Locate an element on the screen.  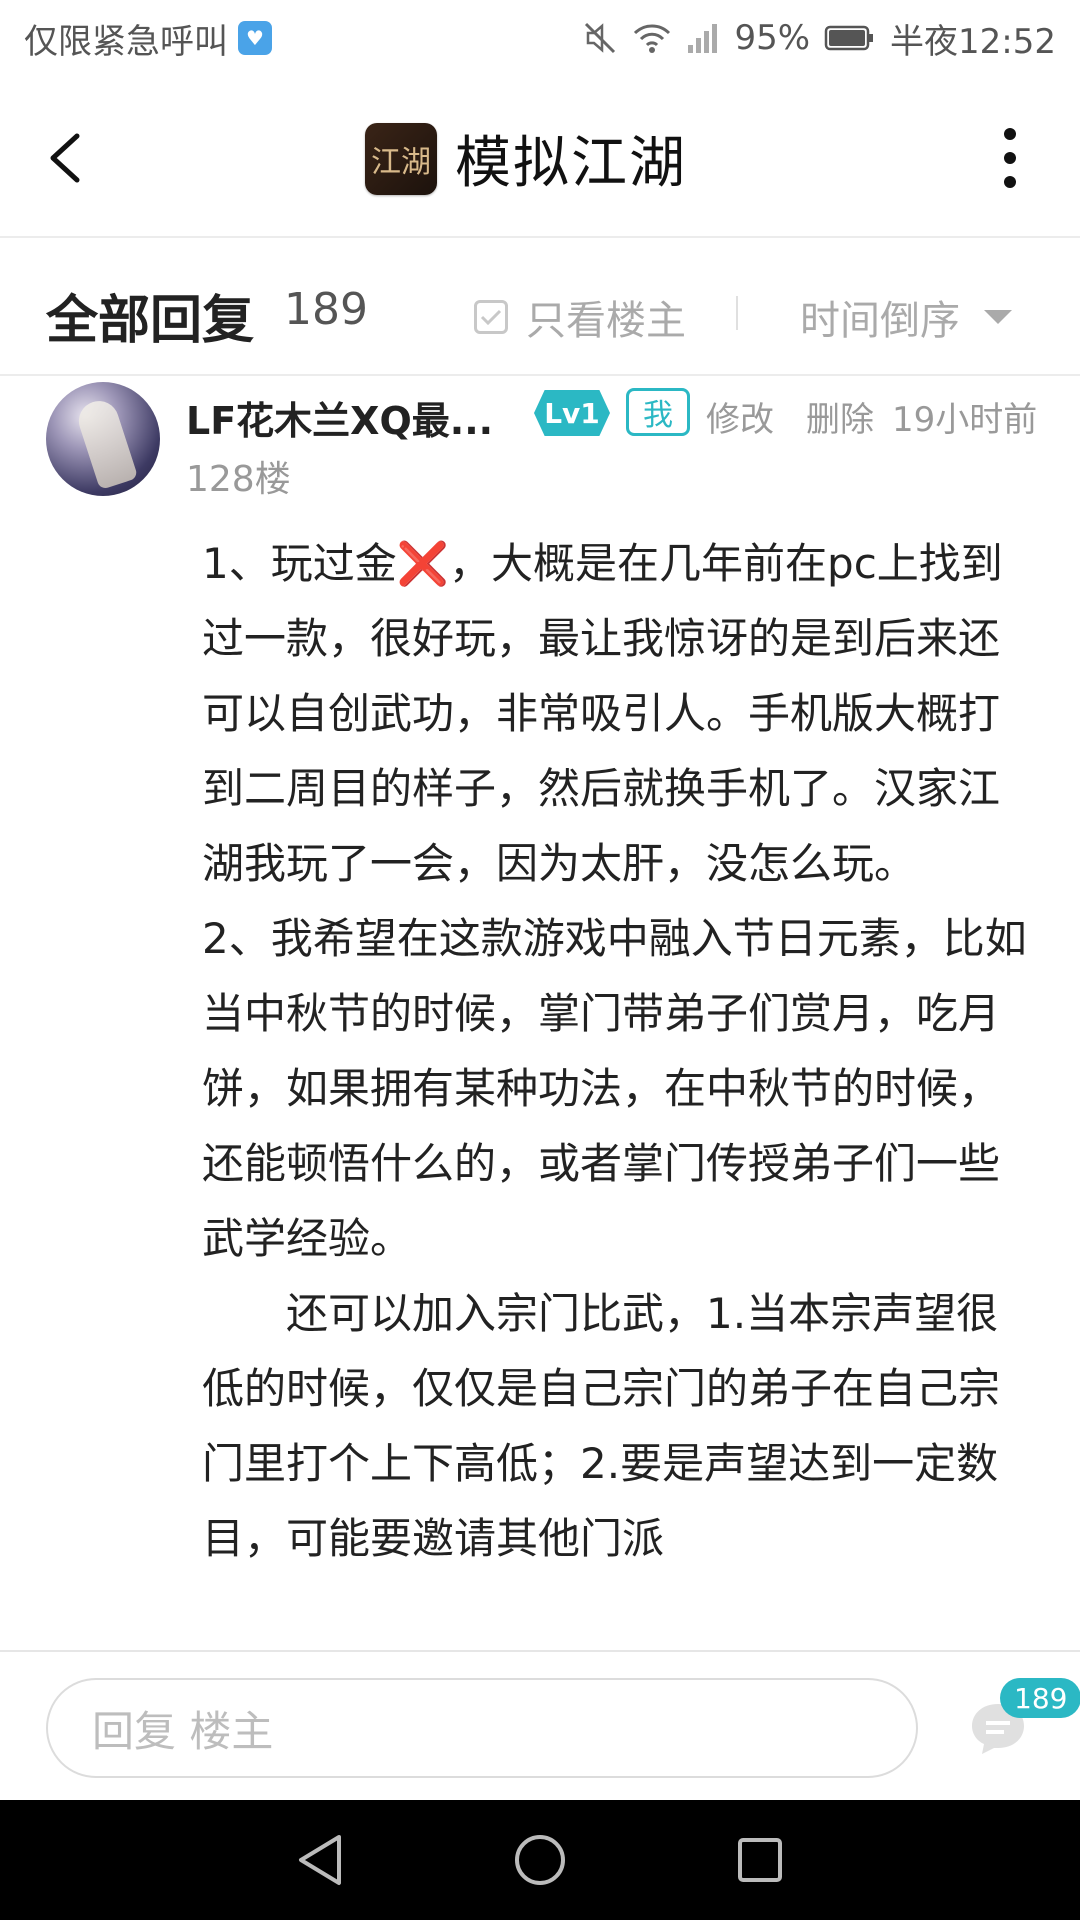
nav-back-button is located at coordinates (320, 1860).